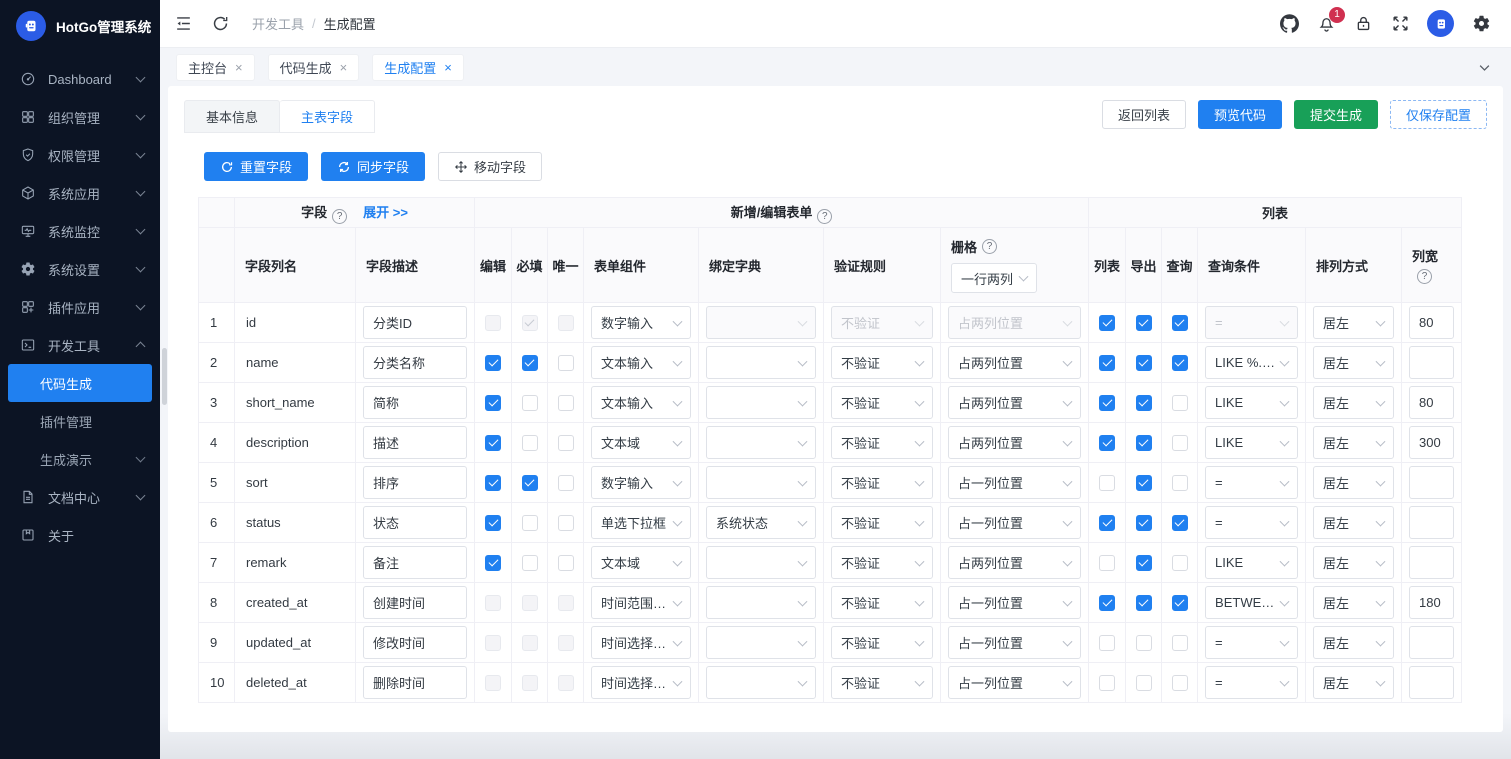  What do you see at coordinates (80, 26) in the screenshot?
I see `app-logo: HotGo管理系统` at bounding box center [80, 26].